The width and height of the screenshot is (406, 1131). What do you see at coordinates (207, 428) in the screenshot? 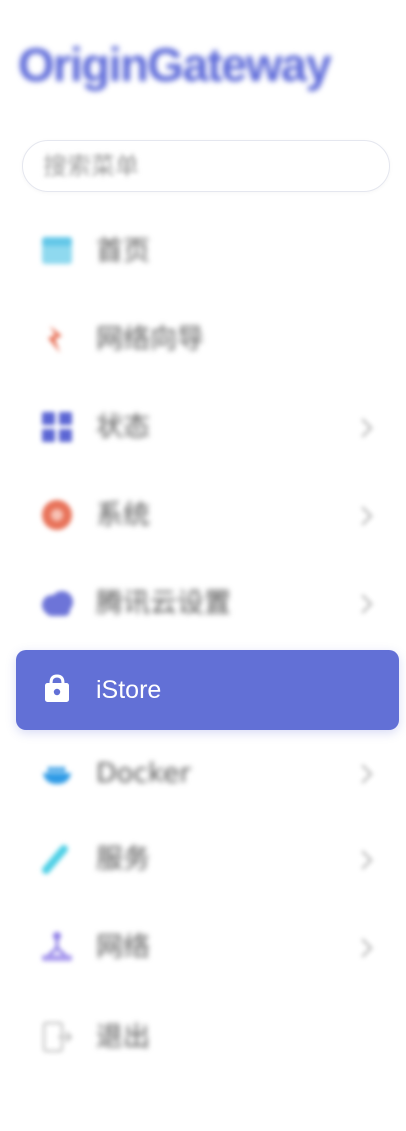
I see `sidebar-item-status: 状态` at bounding box center [207, 428].